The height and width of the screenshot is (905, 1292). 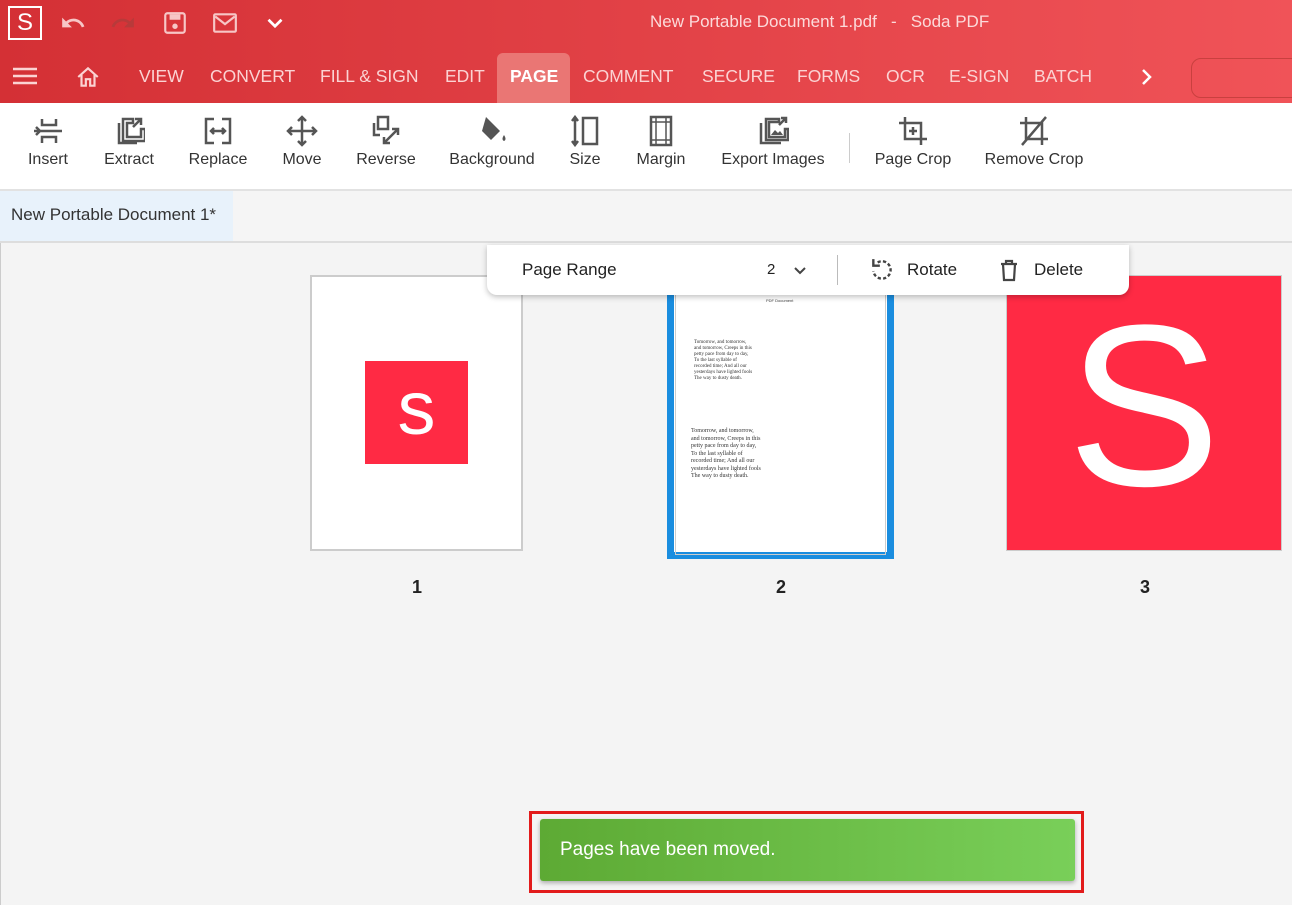 What do you see at coordinates (773, 159) in the screenshot?
I see `export-images-label: Export Images` at bounding box center [773, 159].